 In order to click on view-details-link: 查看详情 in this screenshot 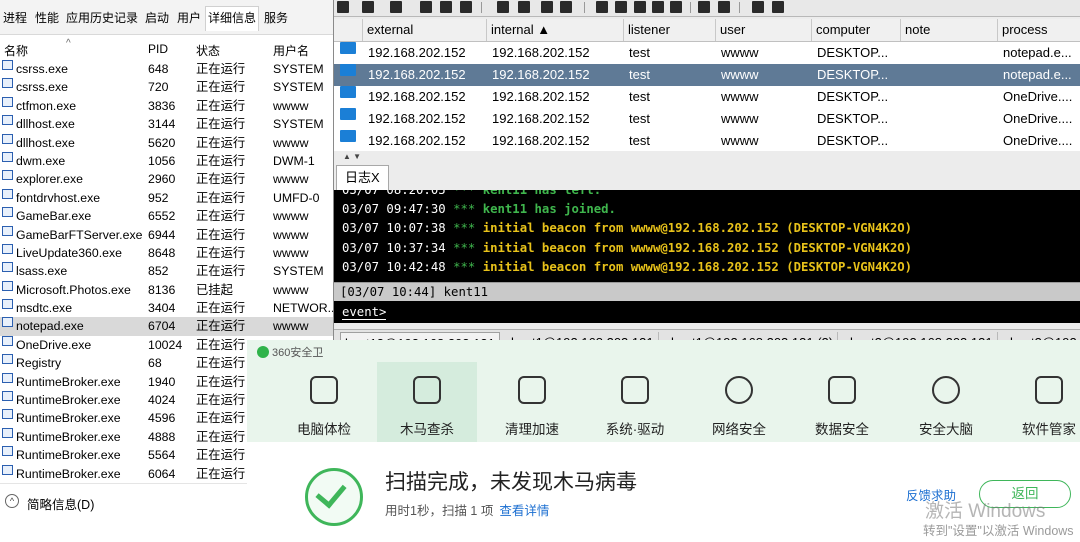, I will do `click(524, 511)`.